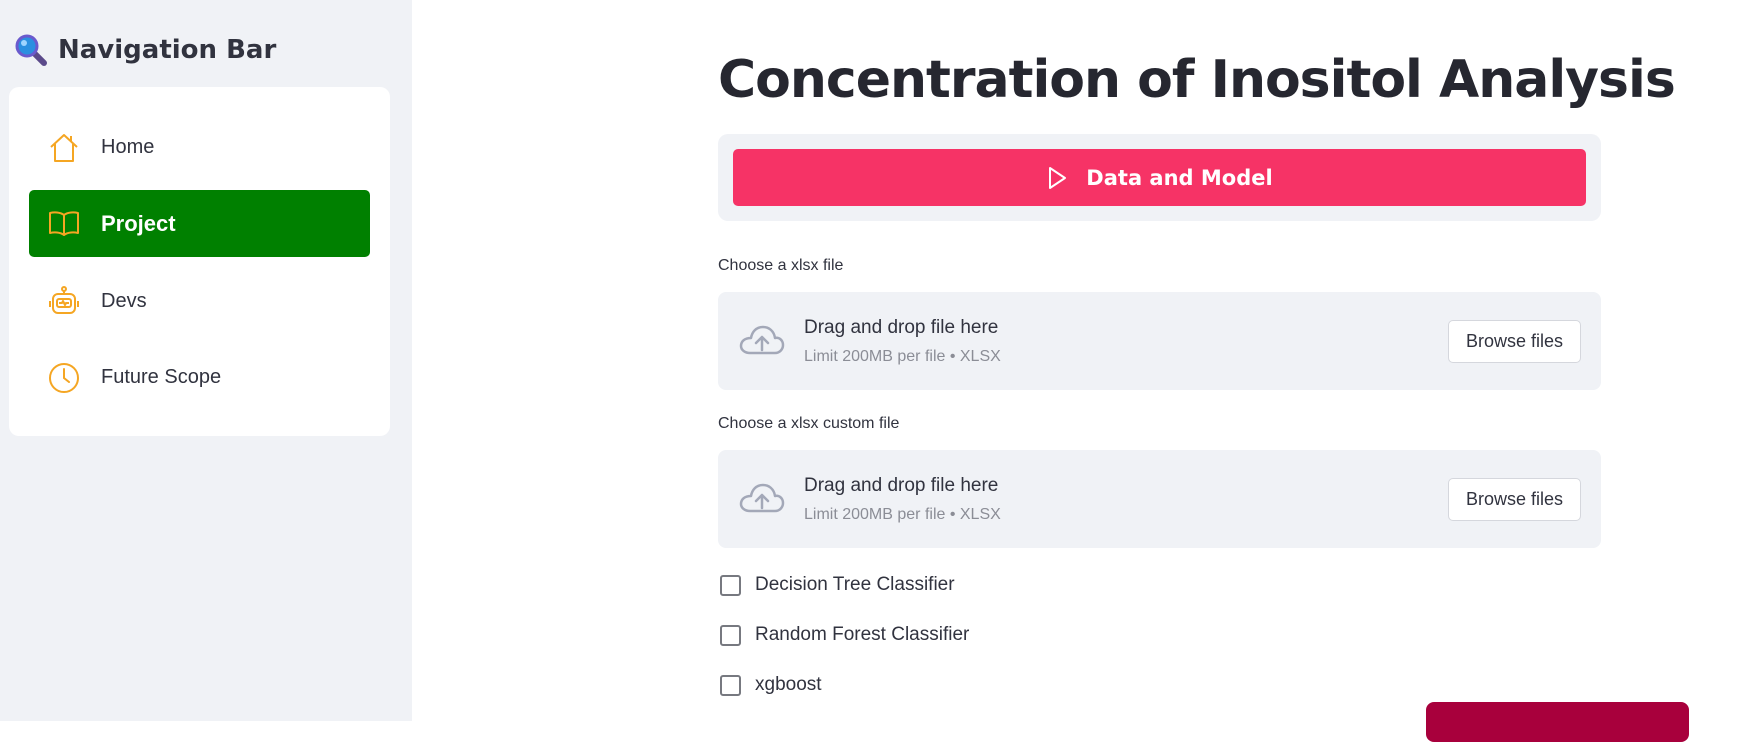  What do you see at coordinates (199, 147) in the screenshot?
I see `nav-item-home: Home` at bounding box center [199, 147].